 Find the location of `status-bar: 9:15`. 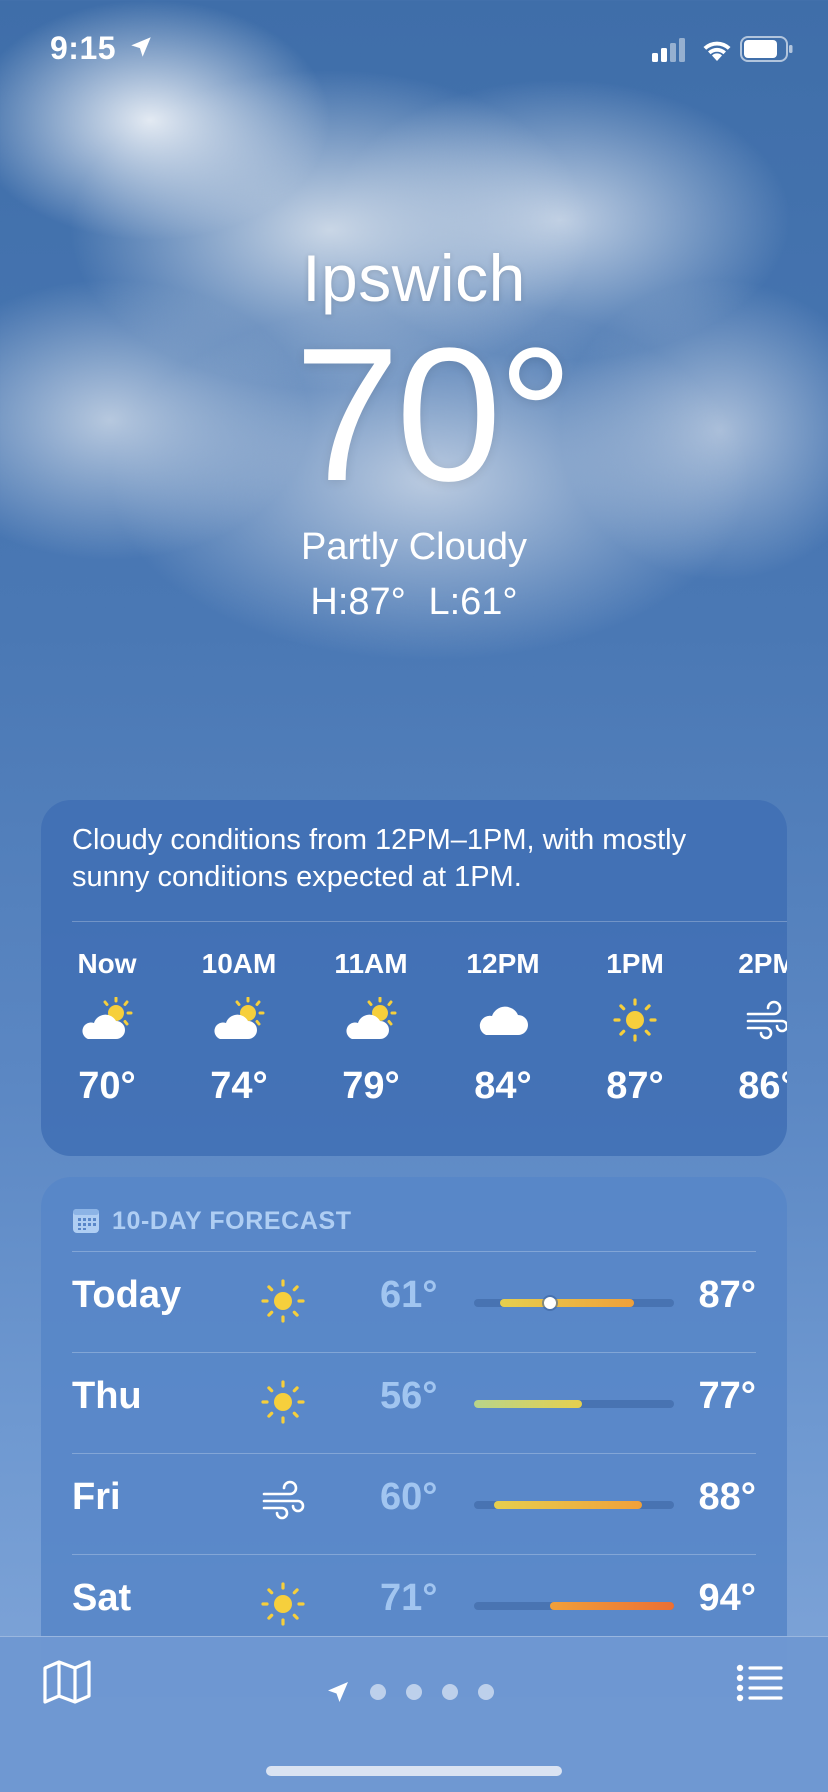

status-bar: 9:15 is located at coordinates (414, 50).